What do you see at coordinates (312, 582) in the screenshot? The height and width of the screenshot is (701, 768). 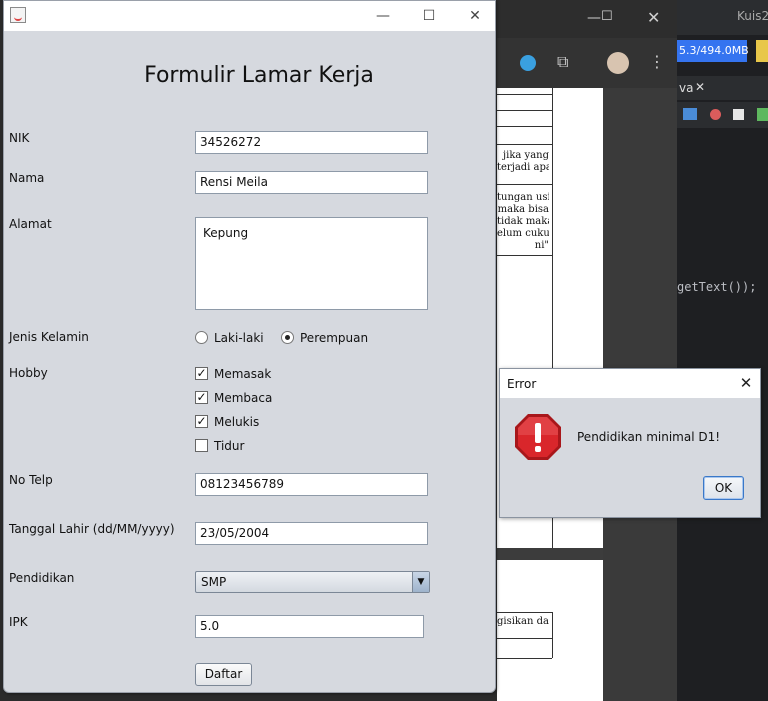 I see `pendidikan-combobox: SMP ▼` at bounding box center [312, 582].